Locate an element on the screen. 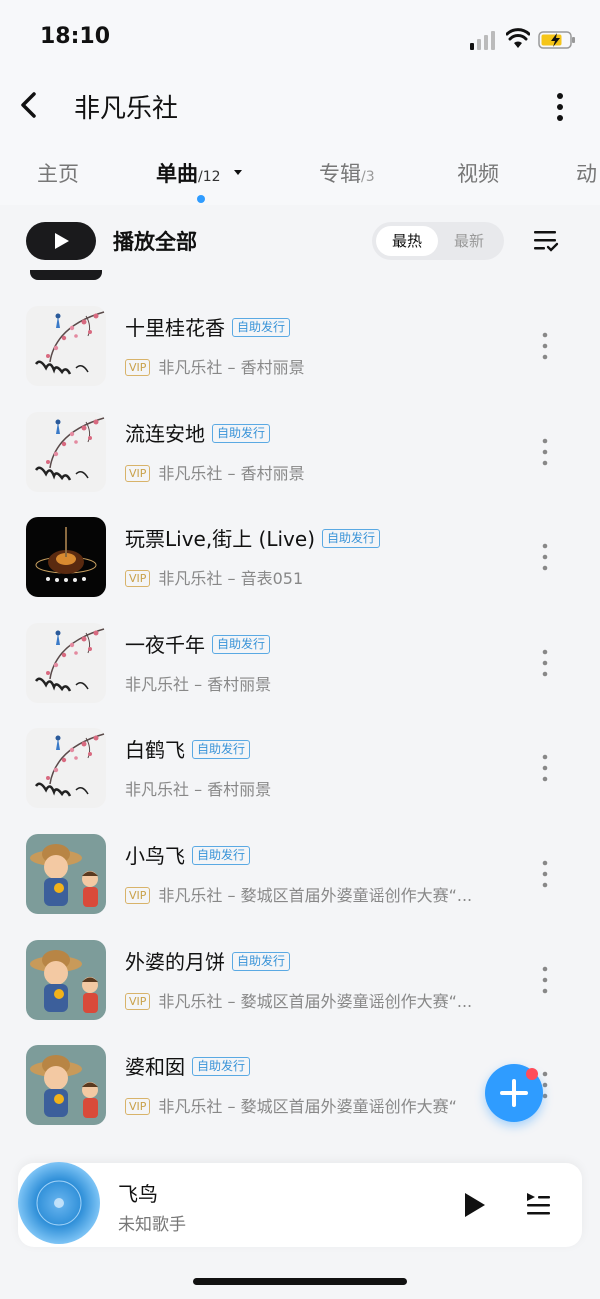  status-bar: 18:10 is located at coordinates (300, 38).